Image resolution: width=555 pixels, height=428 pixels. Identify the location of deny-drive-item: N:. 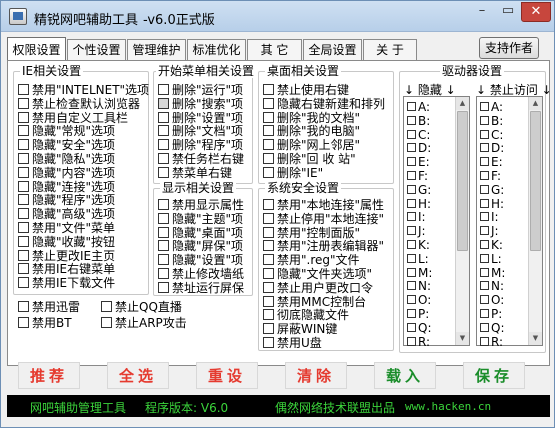
(492, 286).